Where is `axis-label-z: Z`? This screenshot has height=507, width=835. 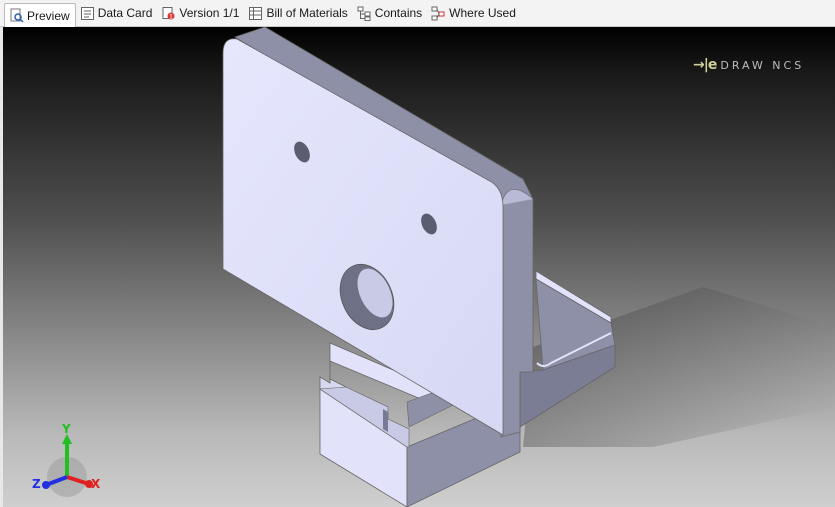 axis-label-z: Z is located at coordinates (36, 484).